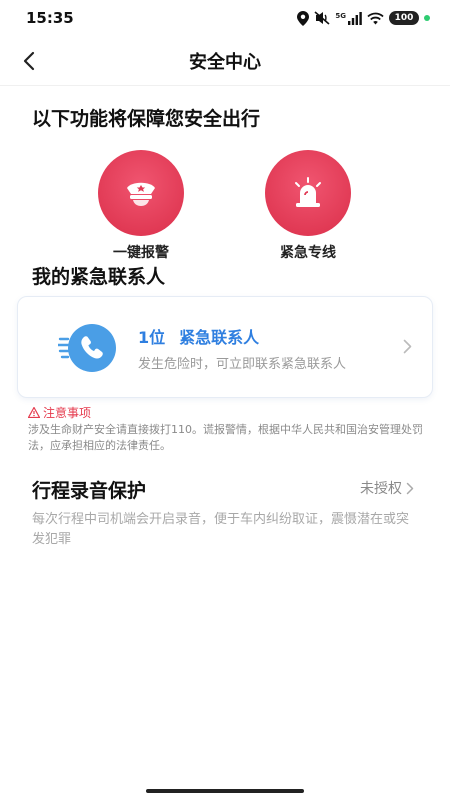  What do you see at coordinates (355, 18) in the screenshot?
I see `signal-icon` at bounding box center [355, 18].